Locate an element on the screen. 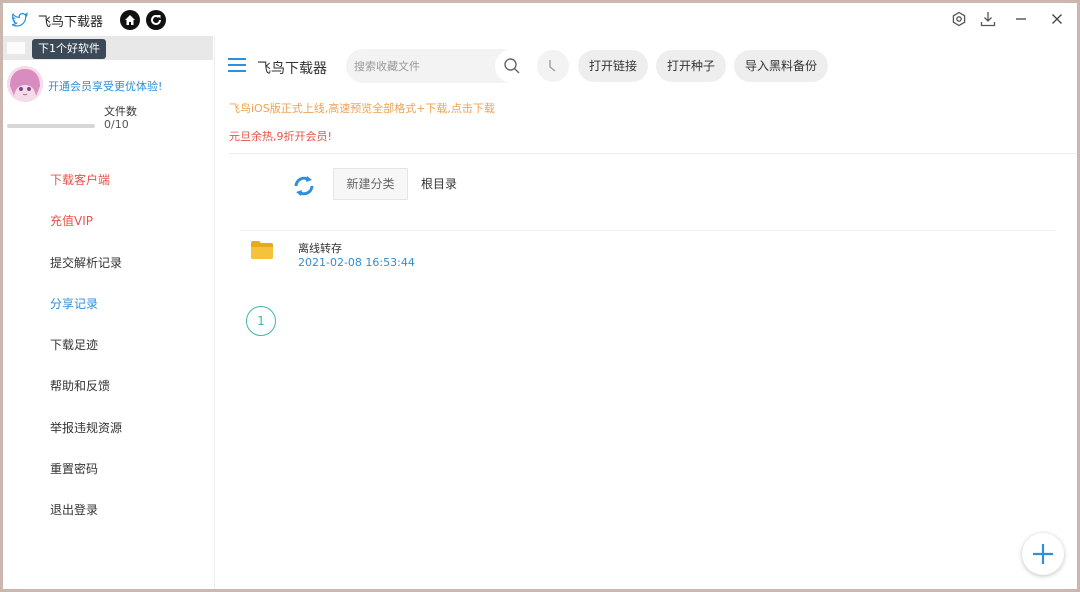  settings-icon is located at coordinates (959, 19).